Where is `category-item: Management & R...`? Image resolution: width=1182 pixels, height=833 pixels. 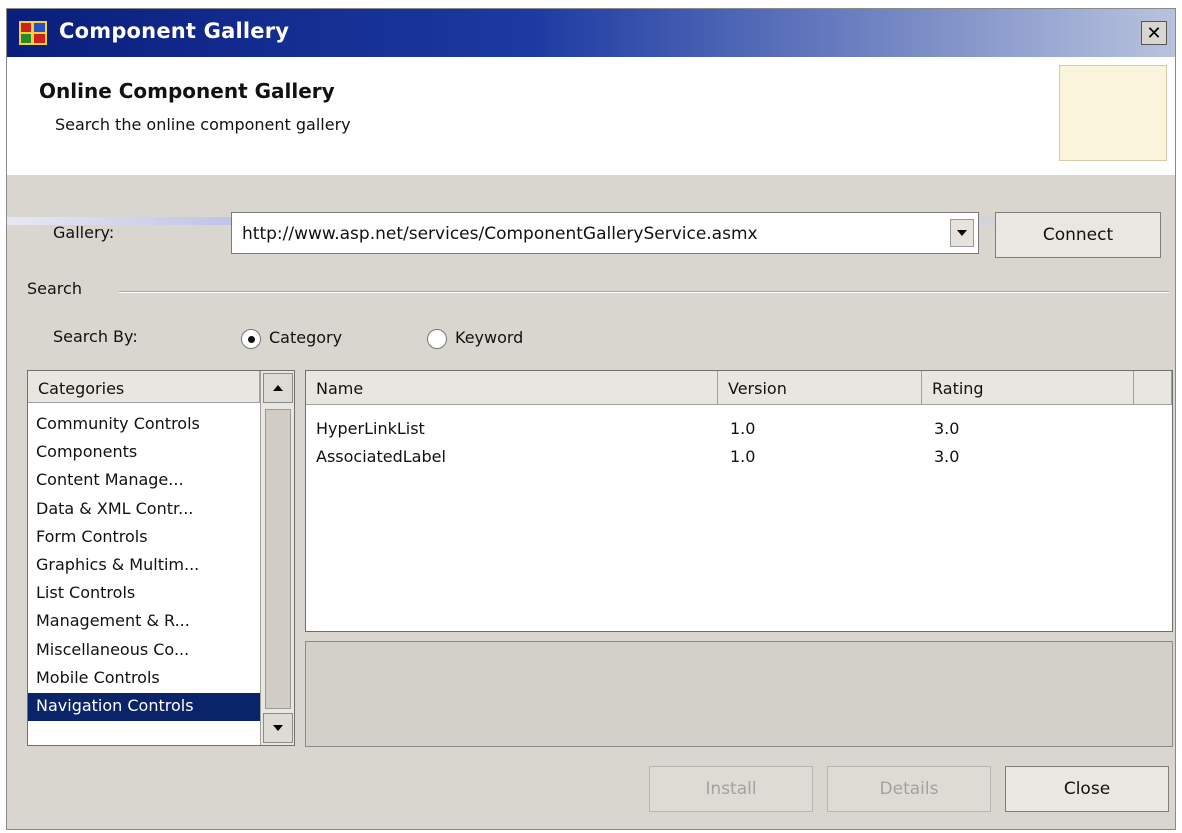
category-item: Management & R... is located at coordinates (144, 622).